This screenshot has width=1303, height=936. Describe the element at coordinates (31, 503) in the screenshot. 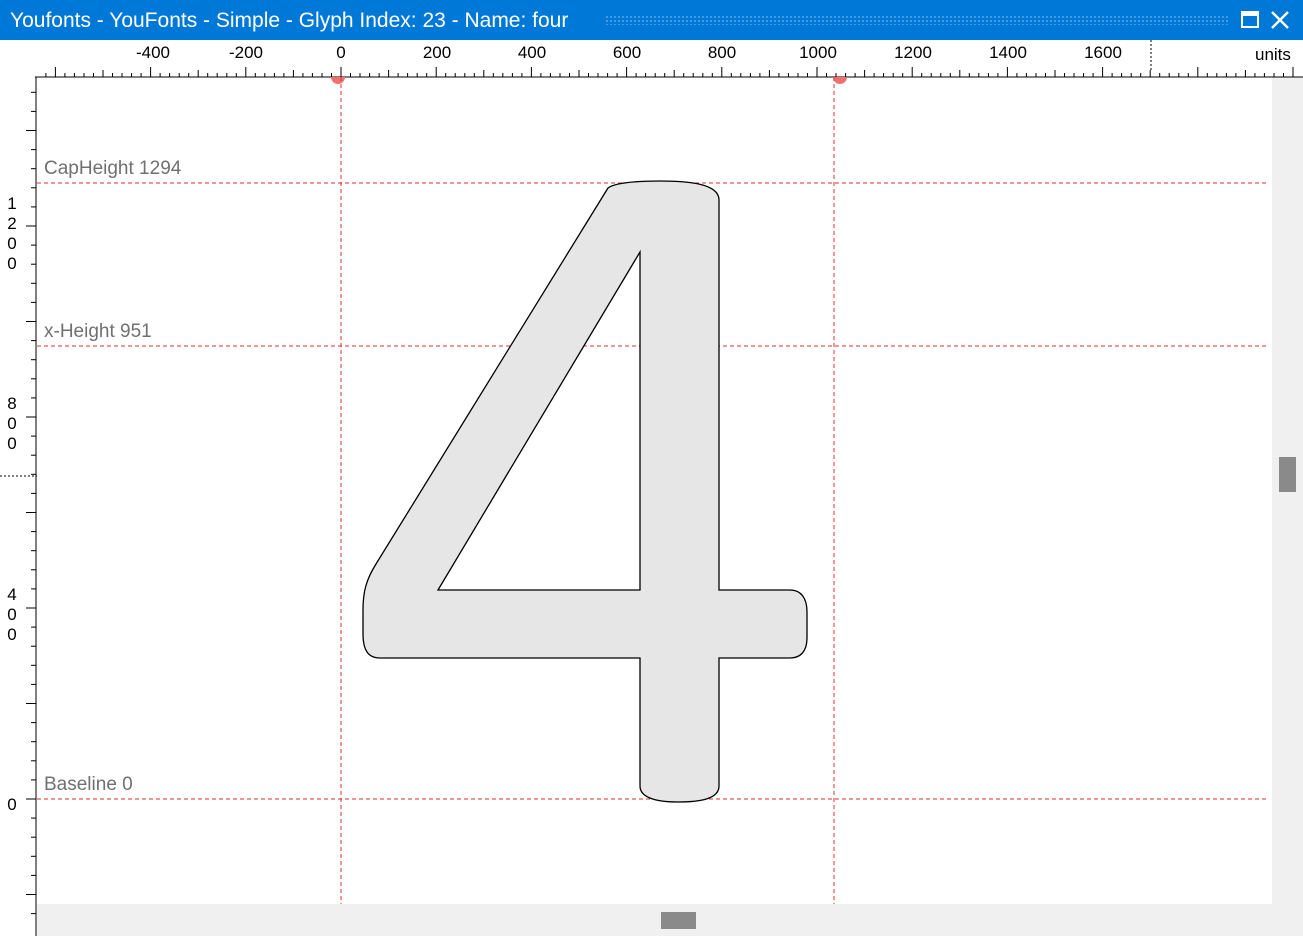

I see `vertical-ruler-ticks` at that location.